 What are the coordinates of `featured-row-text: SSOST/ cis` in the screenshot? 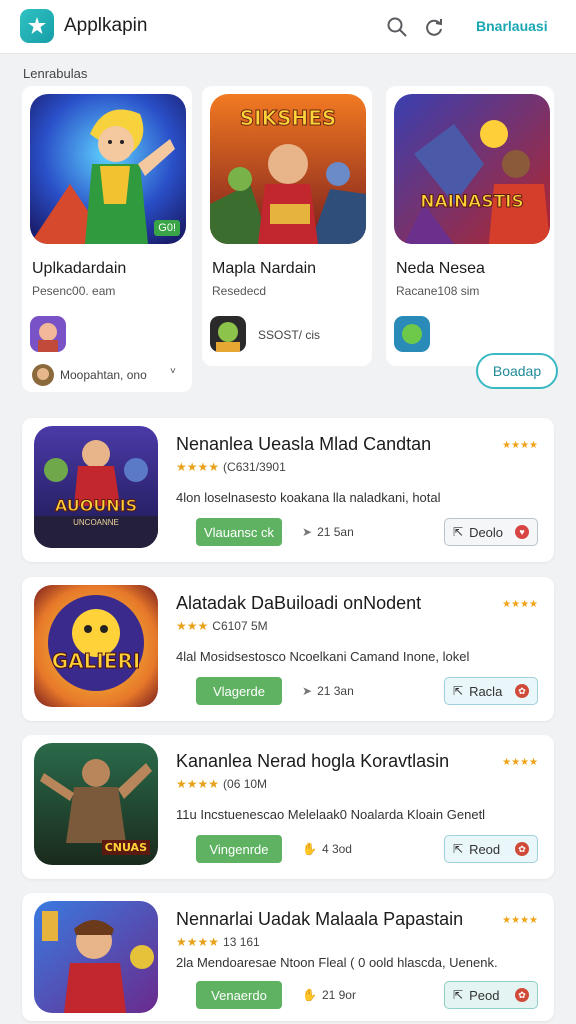 It's located at (289, 335).